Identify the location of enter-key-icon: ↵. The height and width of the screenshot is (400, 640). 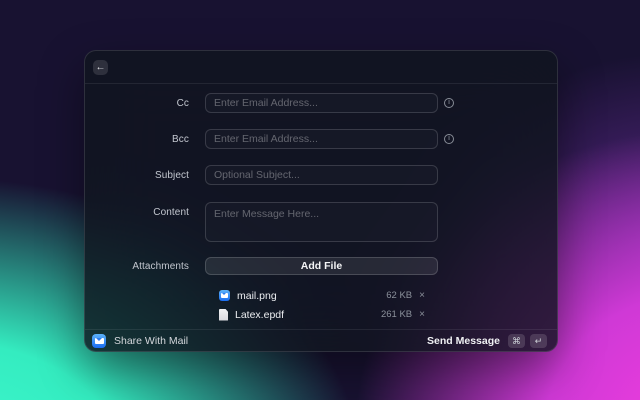
(538, 341).